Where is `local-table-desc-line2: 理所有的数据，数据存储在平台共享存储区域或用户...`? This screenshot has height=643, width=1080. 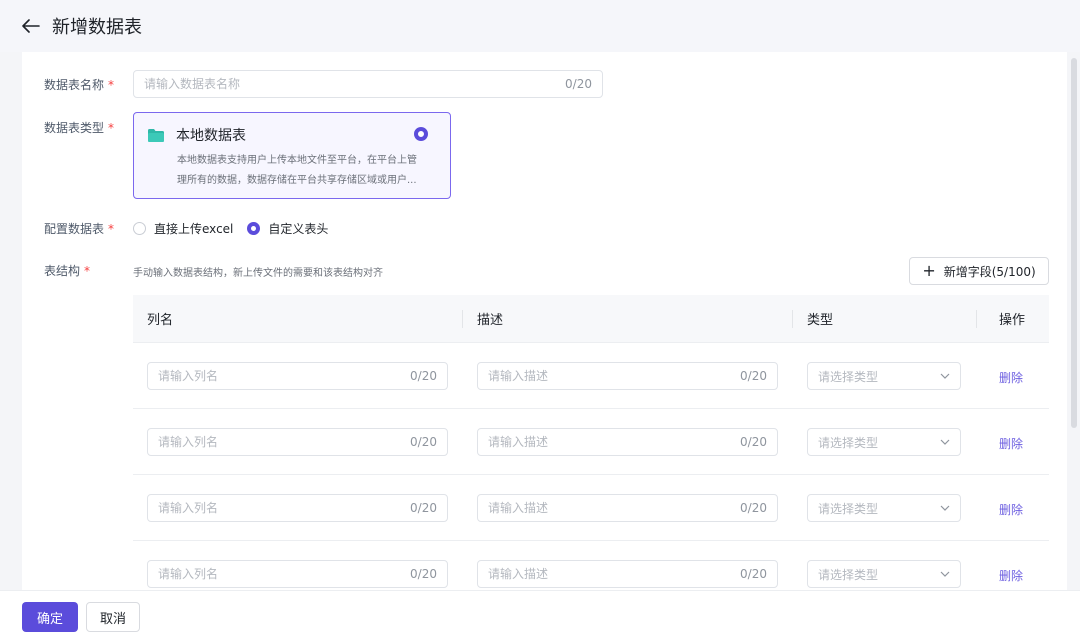
local-table-desc-line2: 理所有的数据，数据存储在平台共享存储区域或用户... is located at coordinates (297, 180).